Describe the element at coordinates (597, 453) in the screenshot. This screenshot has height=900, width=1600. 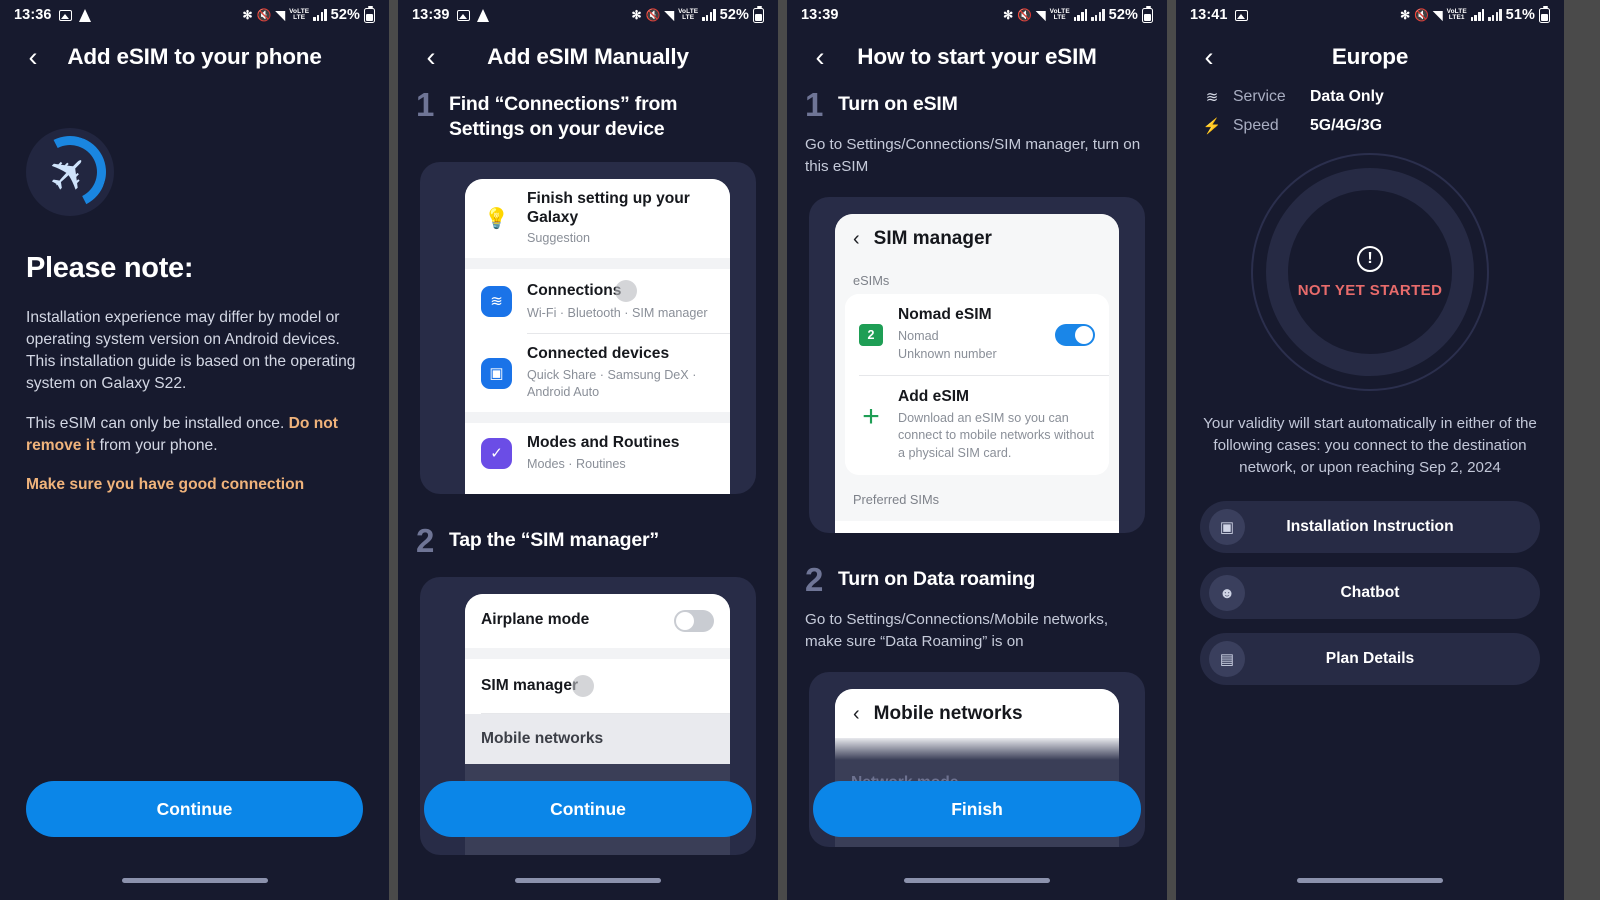
I see `settings-row-modes-routines: ✓ Modes and Routines Modes · Routines` at that location.